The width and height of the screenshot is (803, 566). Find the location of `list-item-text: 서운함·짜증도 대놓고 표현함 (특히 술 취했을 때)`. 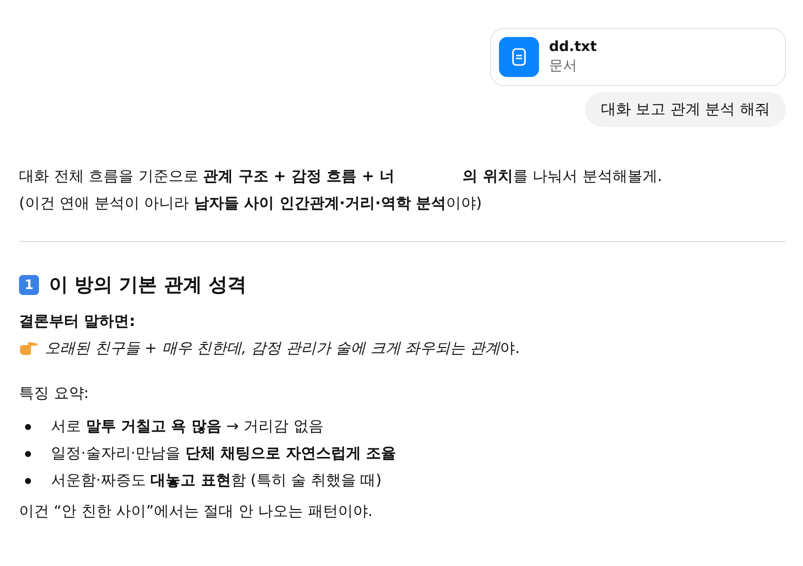

list-item-text: 서운함·짜증도 대놓고 표현함 (특히 술 취했을 때) is located at coordinates (216, 480).